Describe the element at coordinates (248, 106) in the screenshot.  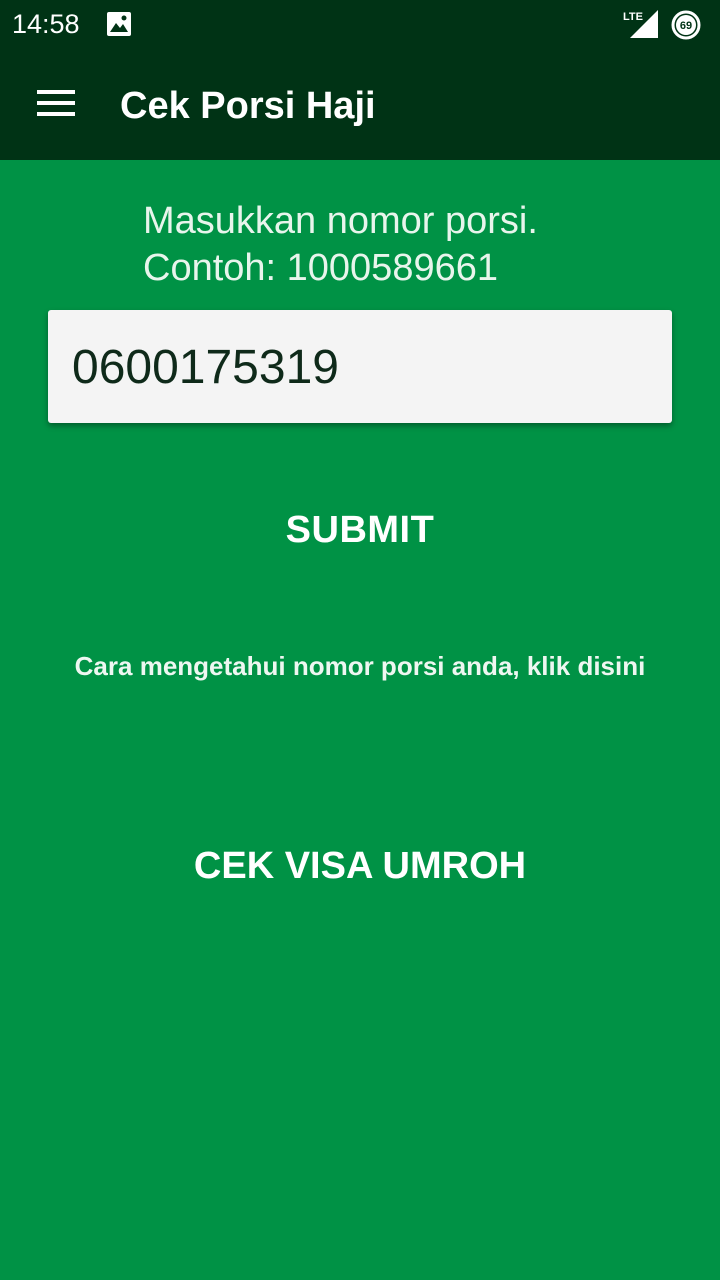
I see `app-title: Cek Porsi Haji` at that location.